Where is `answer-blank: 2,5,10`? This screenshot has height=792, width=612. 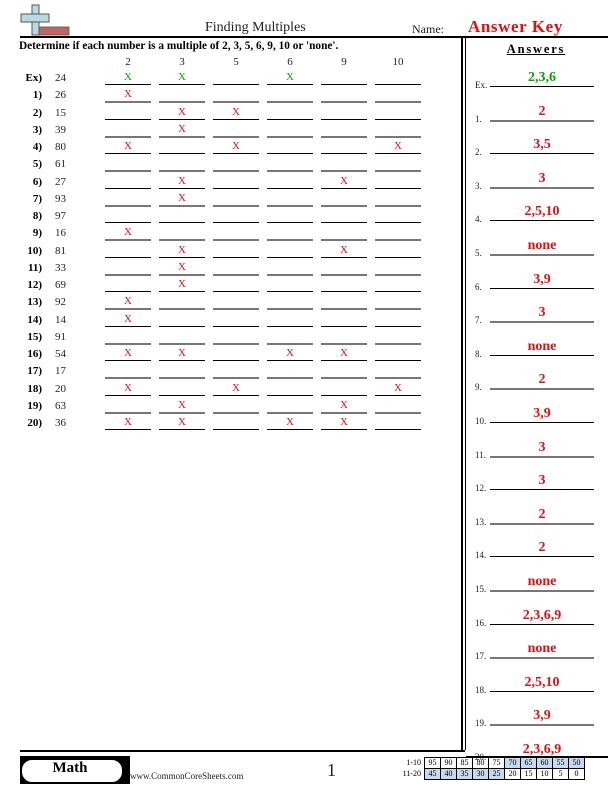
answer-blank: 2,5,10 is located at coordinates (542, 683).